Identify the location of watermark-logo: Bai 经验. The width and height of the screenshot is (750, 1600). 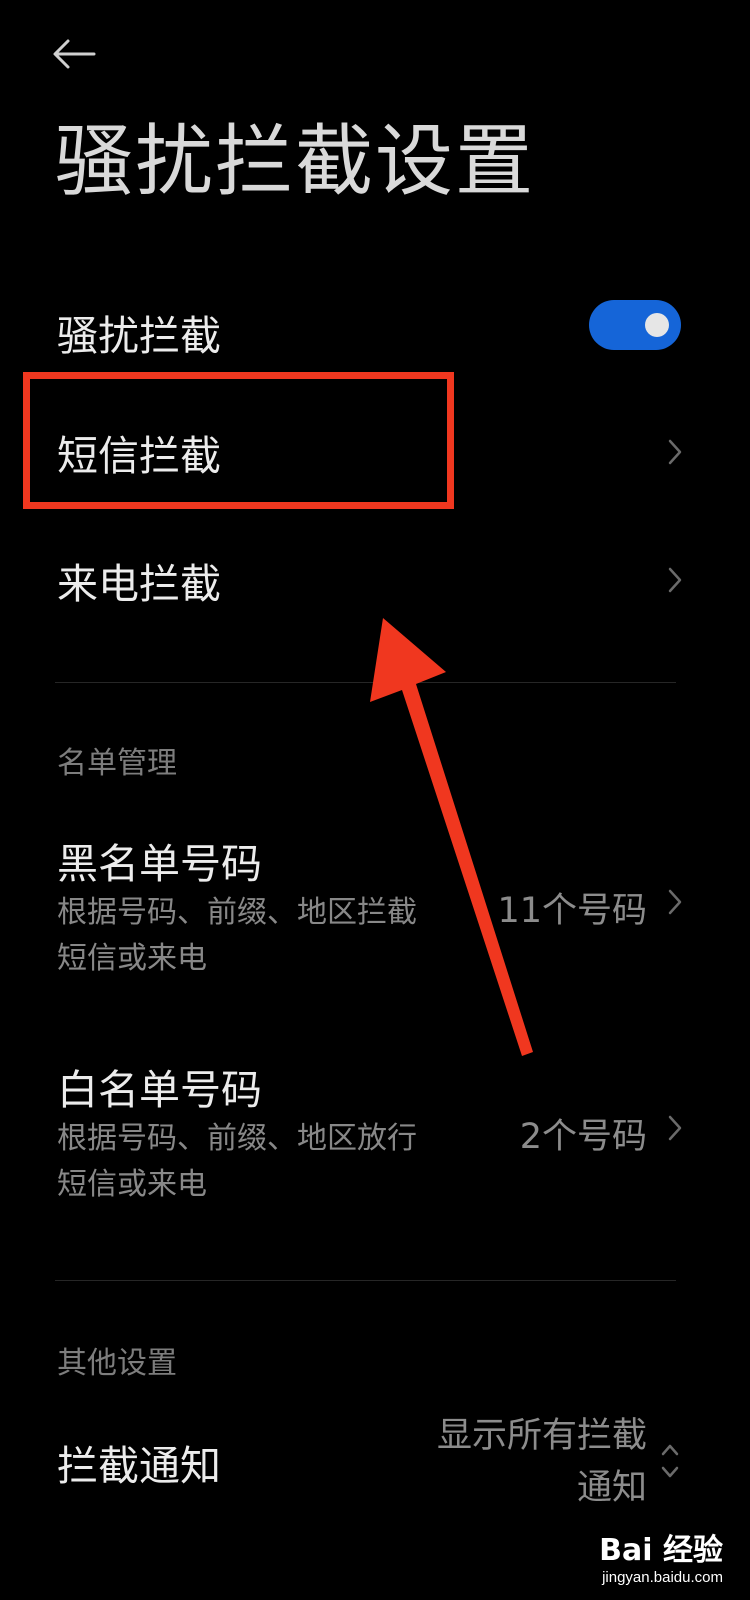
(661, 1550).